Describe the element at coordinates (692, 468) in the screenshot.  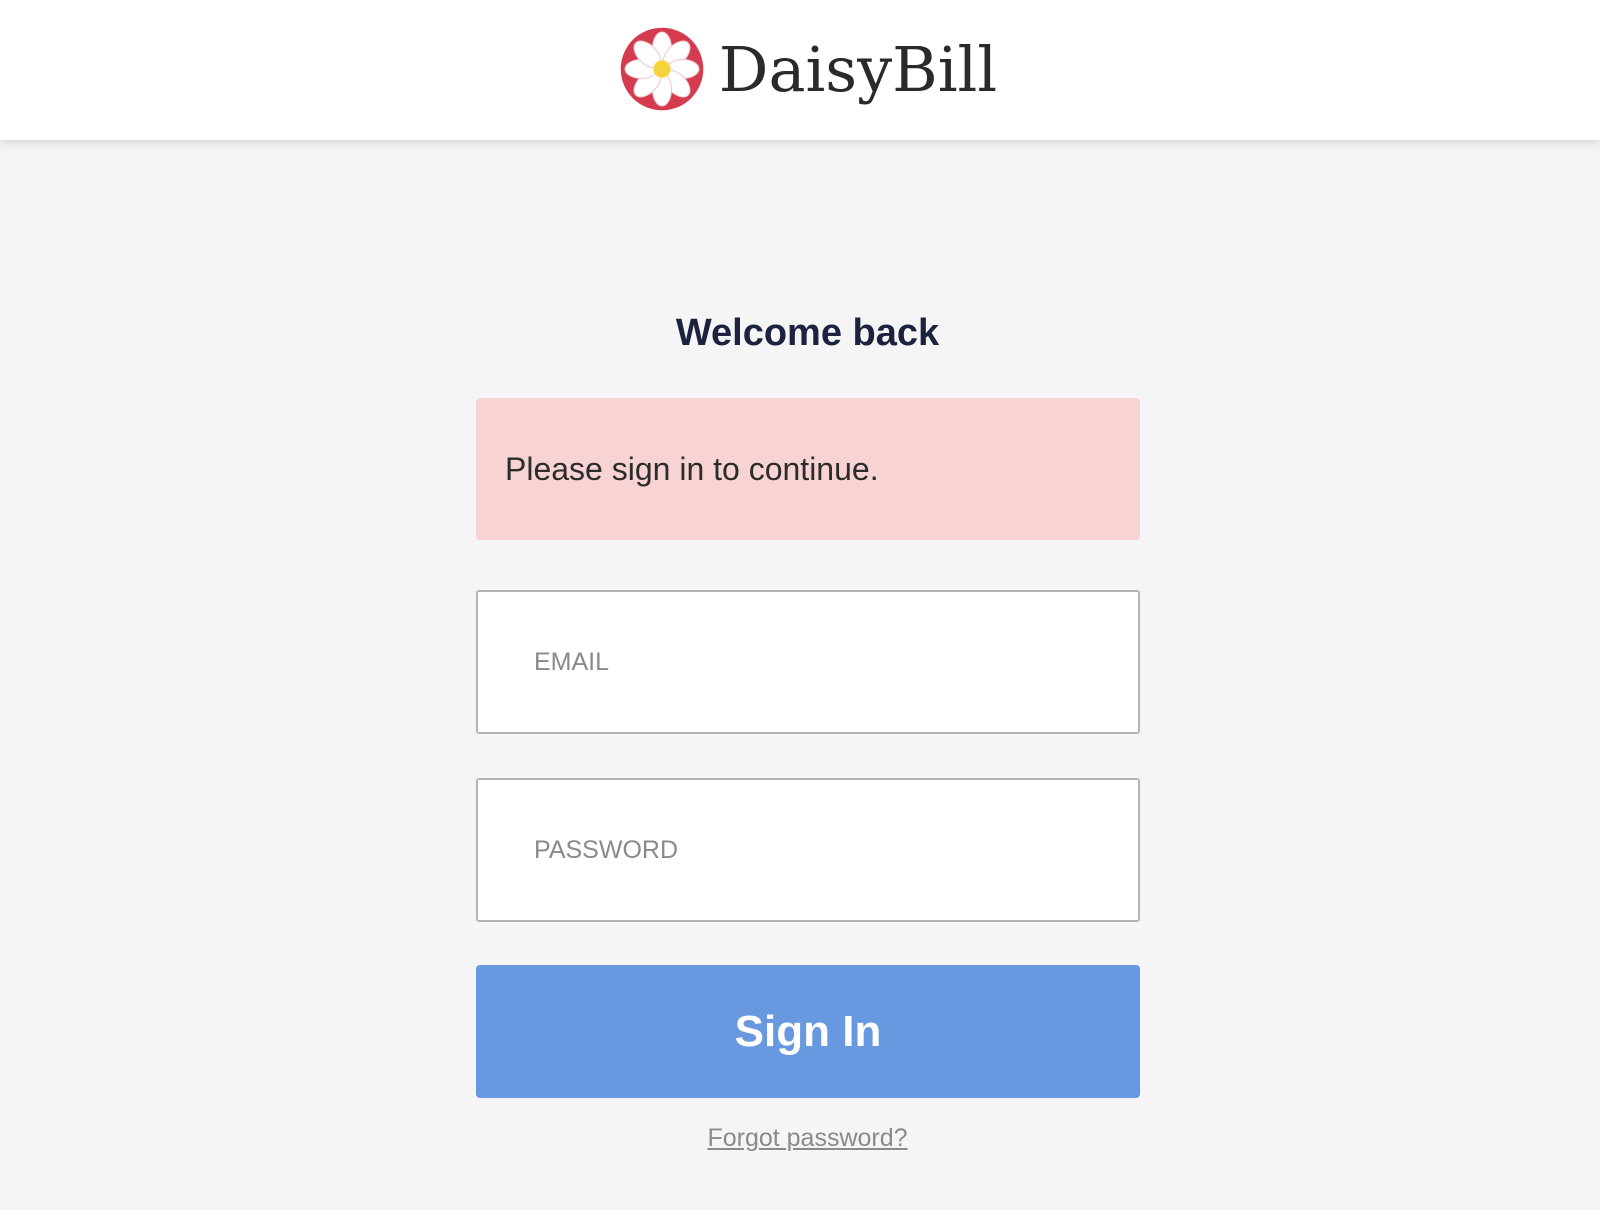
I see `alert-message: Please sign in to continue.` at that location.